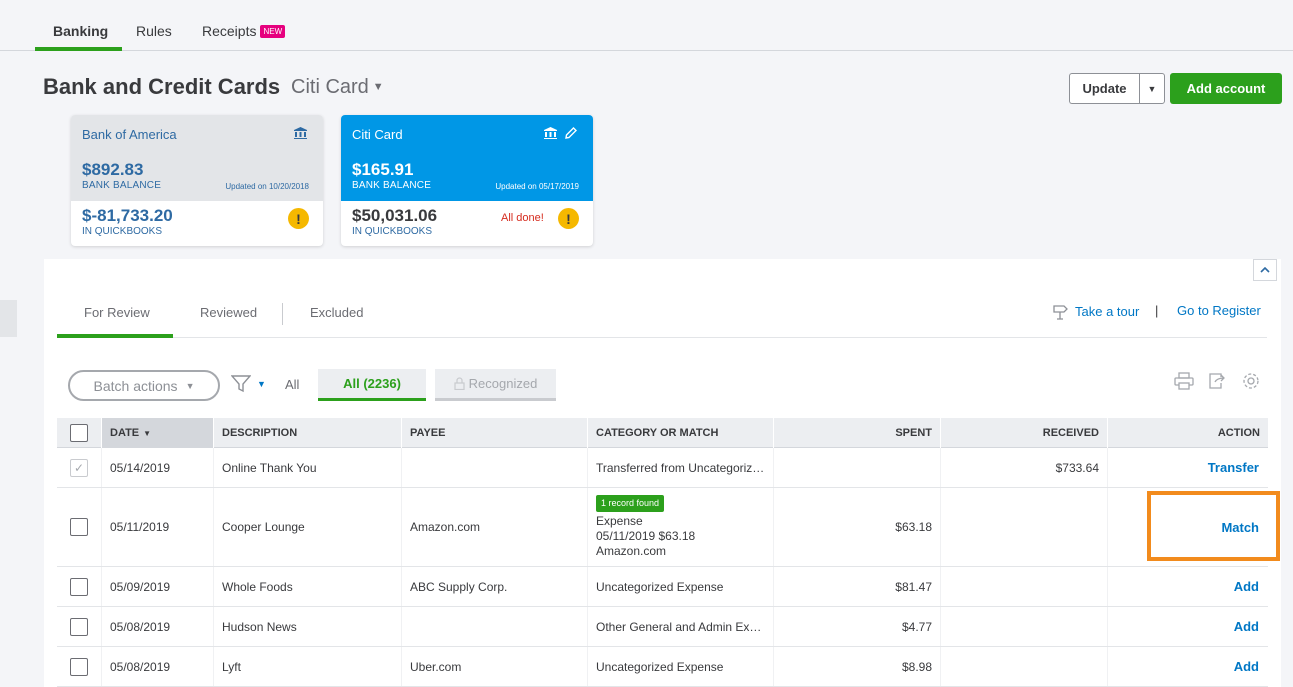 The height and width of the screenshot is (687, 1293). Describe the element at coordinates (495, 433) in the screenshot. I see `column-payee: PAYEE` at that location.